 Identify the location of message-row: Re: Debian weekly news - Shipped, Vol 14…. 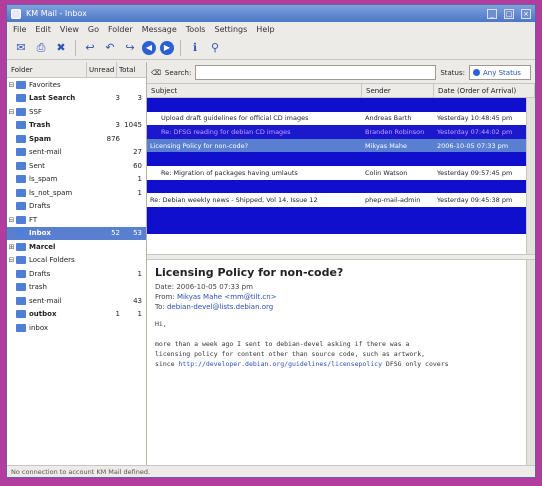
(341, 200).